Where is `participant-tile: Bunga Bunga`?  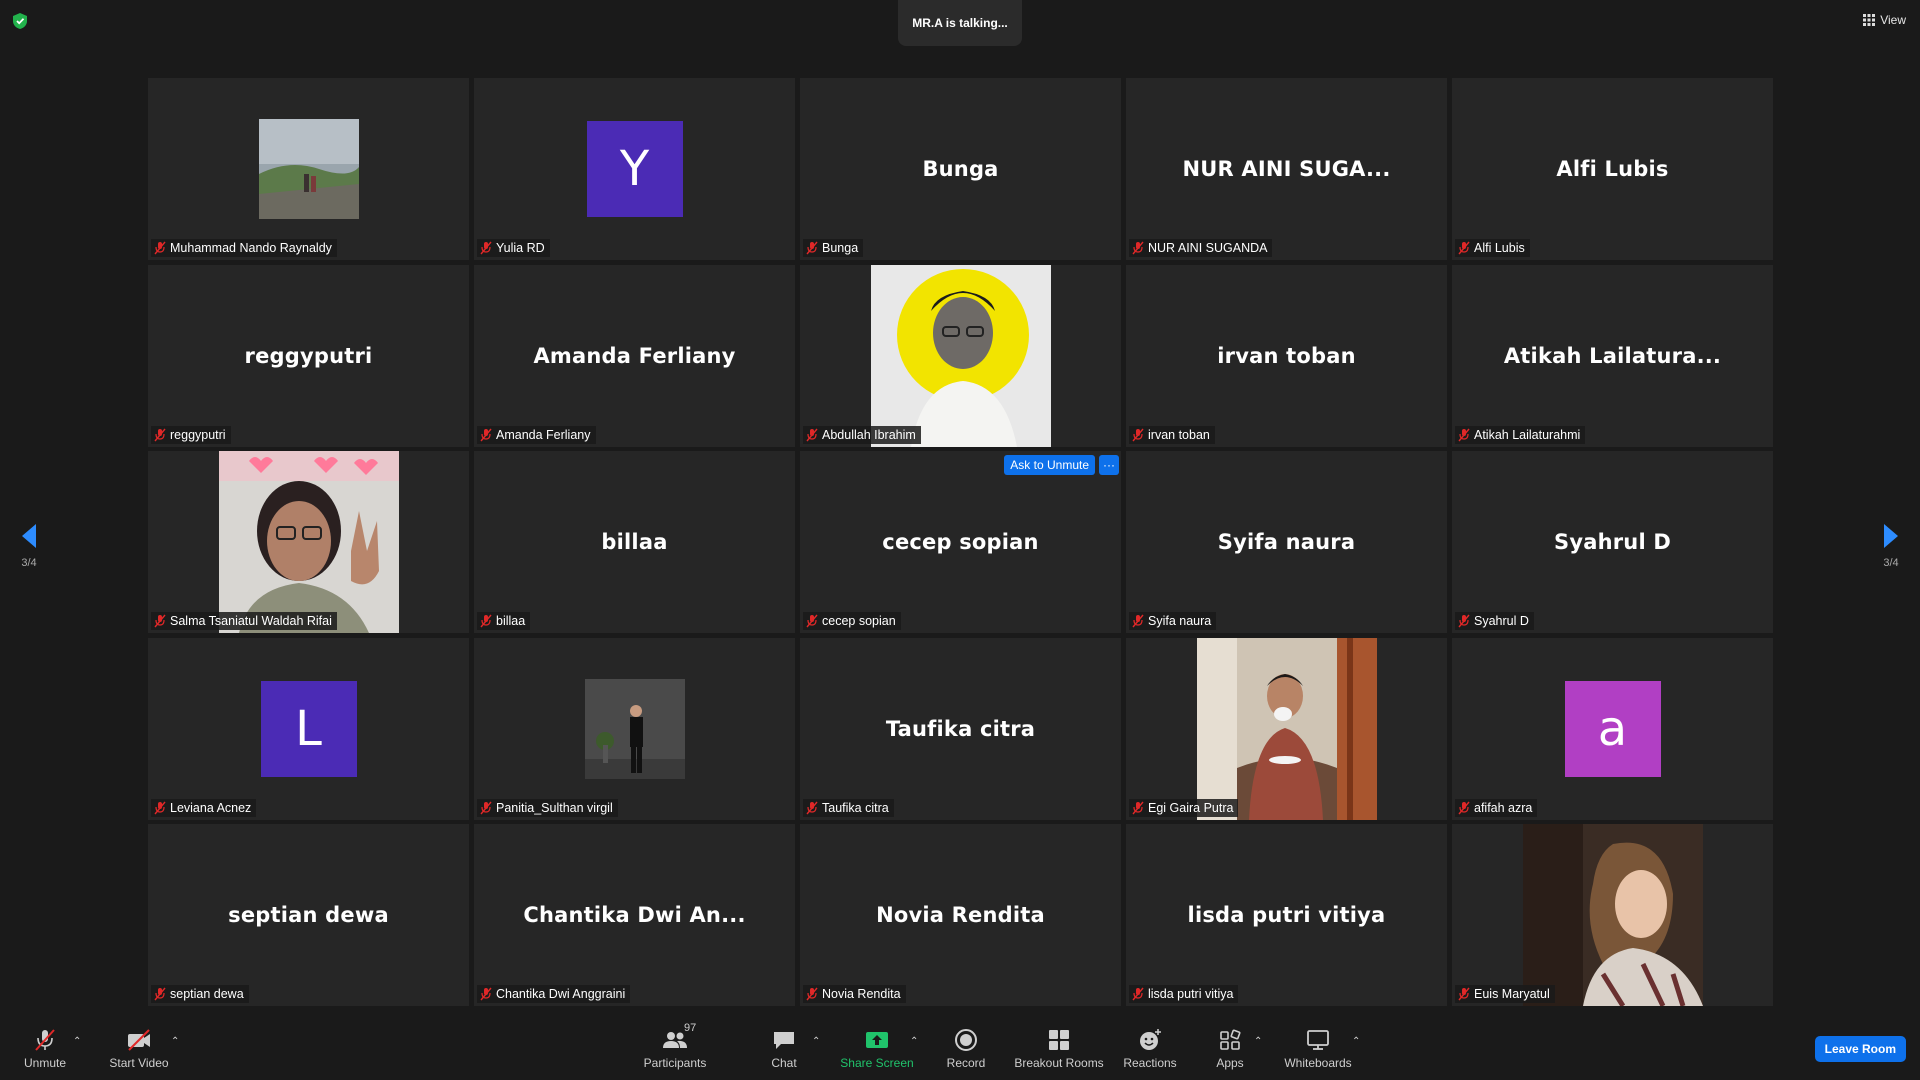
participant-tile: Bunga Bunga is located at coordinates (960, 169).